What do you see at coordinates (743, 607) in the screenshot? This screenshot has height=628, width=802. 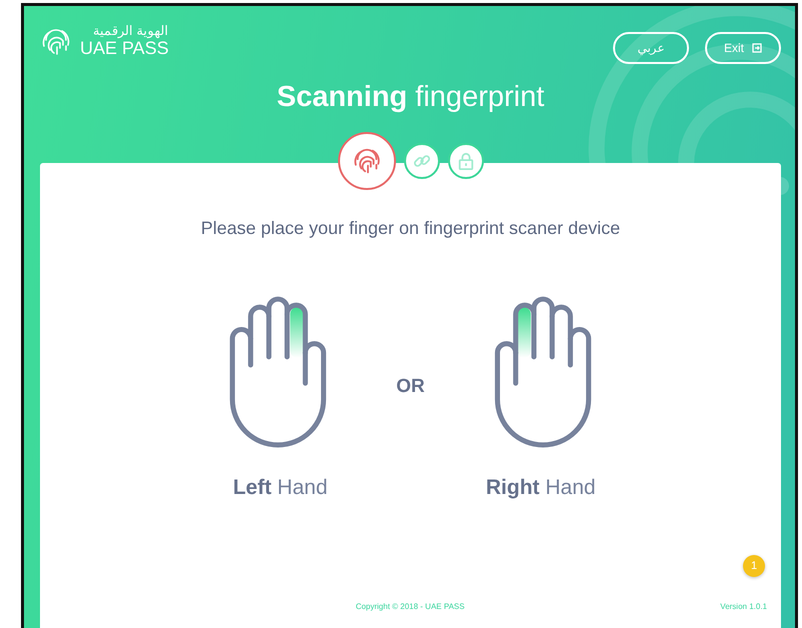 I see `version-text: Version 1.0.1` at bounding box center [743, 607].